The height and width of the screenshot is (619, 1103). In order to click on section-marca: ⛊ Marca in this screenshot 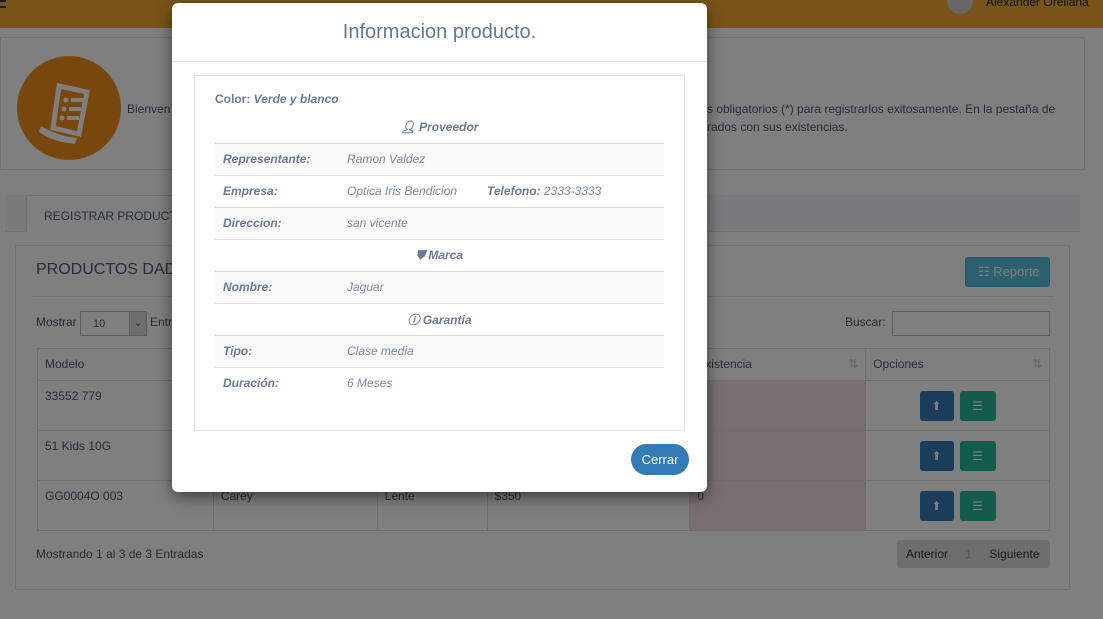, I will do `click(439, 254)`.